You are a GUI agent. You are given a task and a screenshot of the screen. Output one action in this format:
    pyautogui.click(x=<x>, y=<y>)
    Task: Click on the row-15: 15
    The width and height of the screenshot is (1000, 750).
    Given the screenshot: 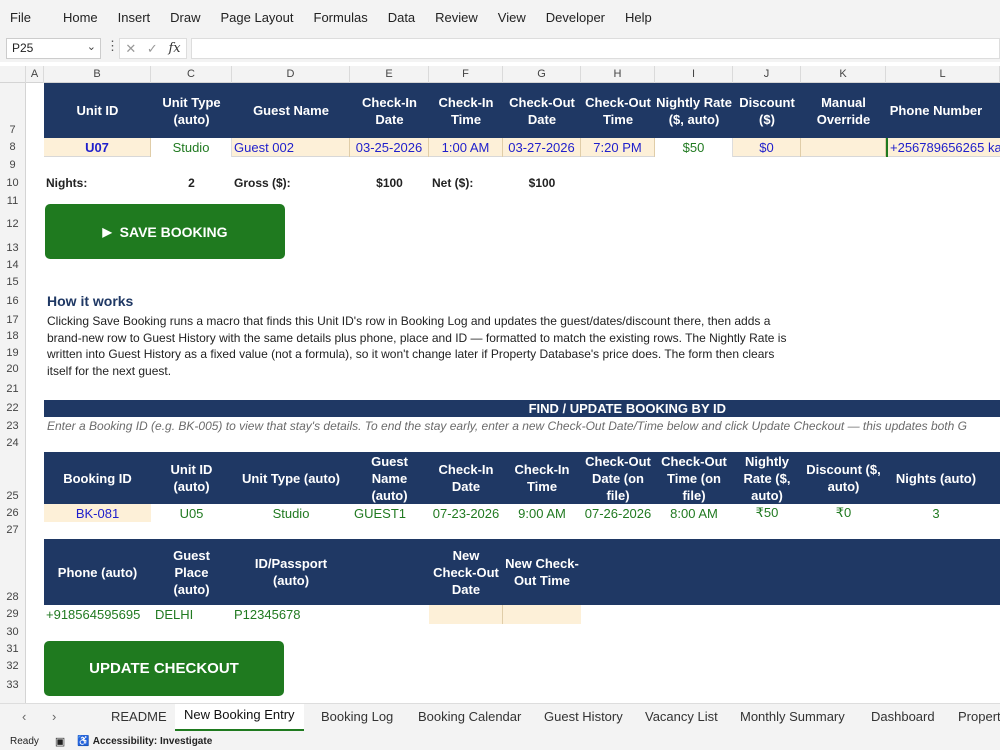 What is the action you would take?
    pyautogui.click(x=13, y=282)
    